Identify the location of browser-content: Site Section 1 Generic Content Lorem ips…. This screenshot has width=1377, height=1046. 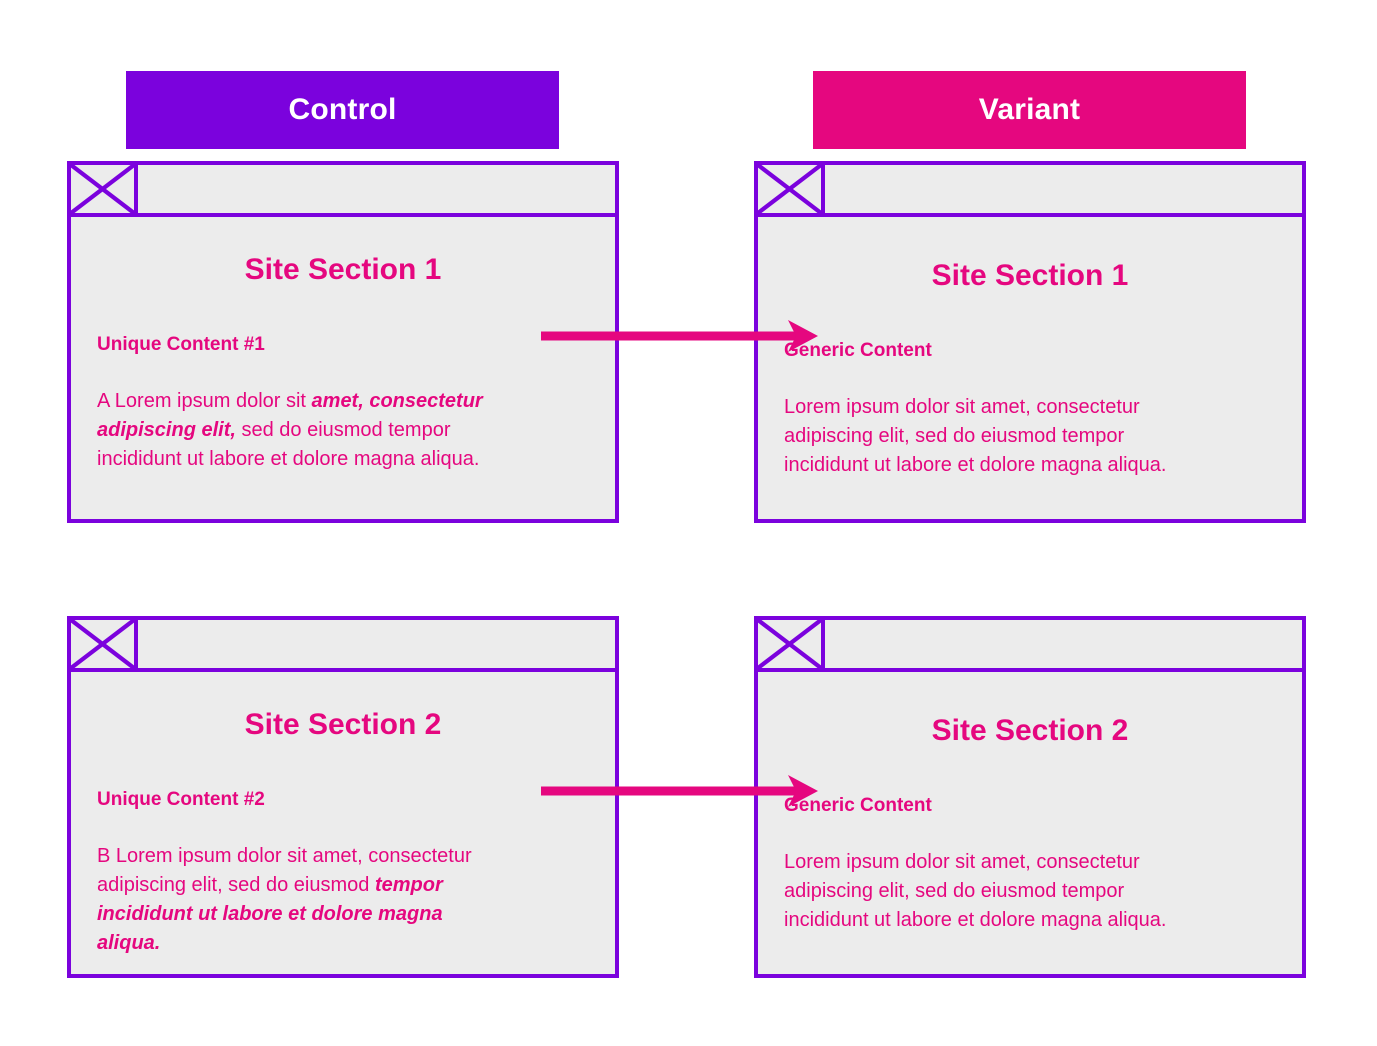
(1030, 410).